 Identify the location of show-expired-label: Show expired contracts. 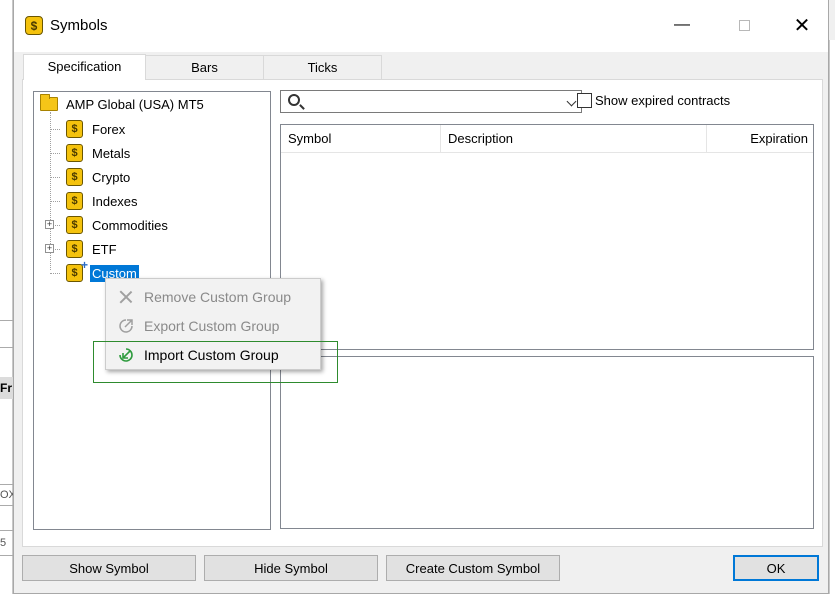
(663, 100).